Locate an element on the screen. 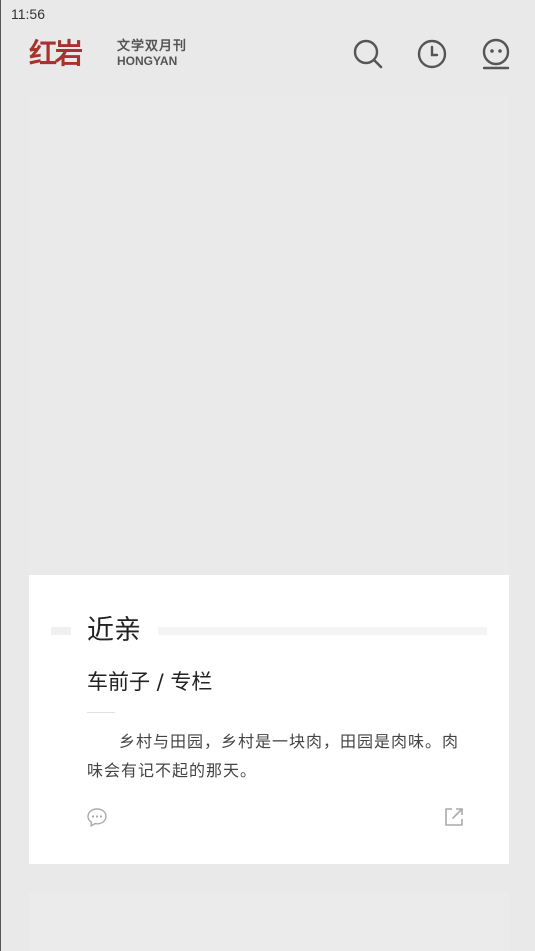 The width and height of the screenshot is (535, 951). logo-mark: 红岩 is located at coordinates (56, 53).